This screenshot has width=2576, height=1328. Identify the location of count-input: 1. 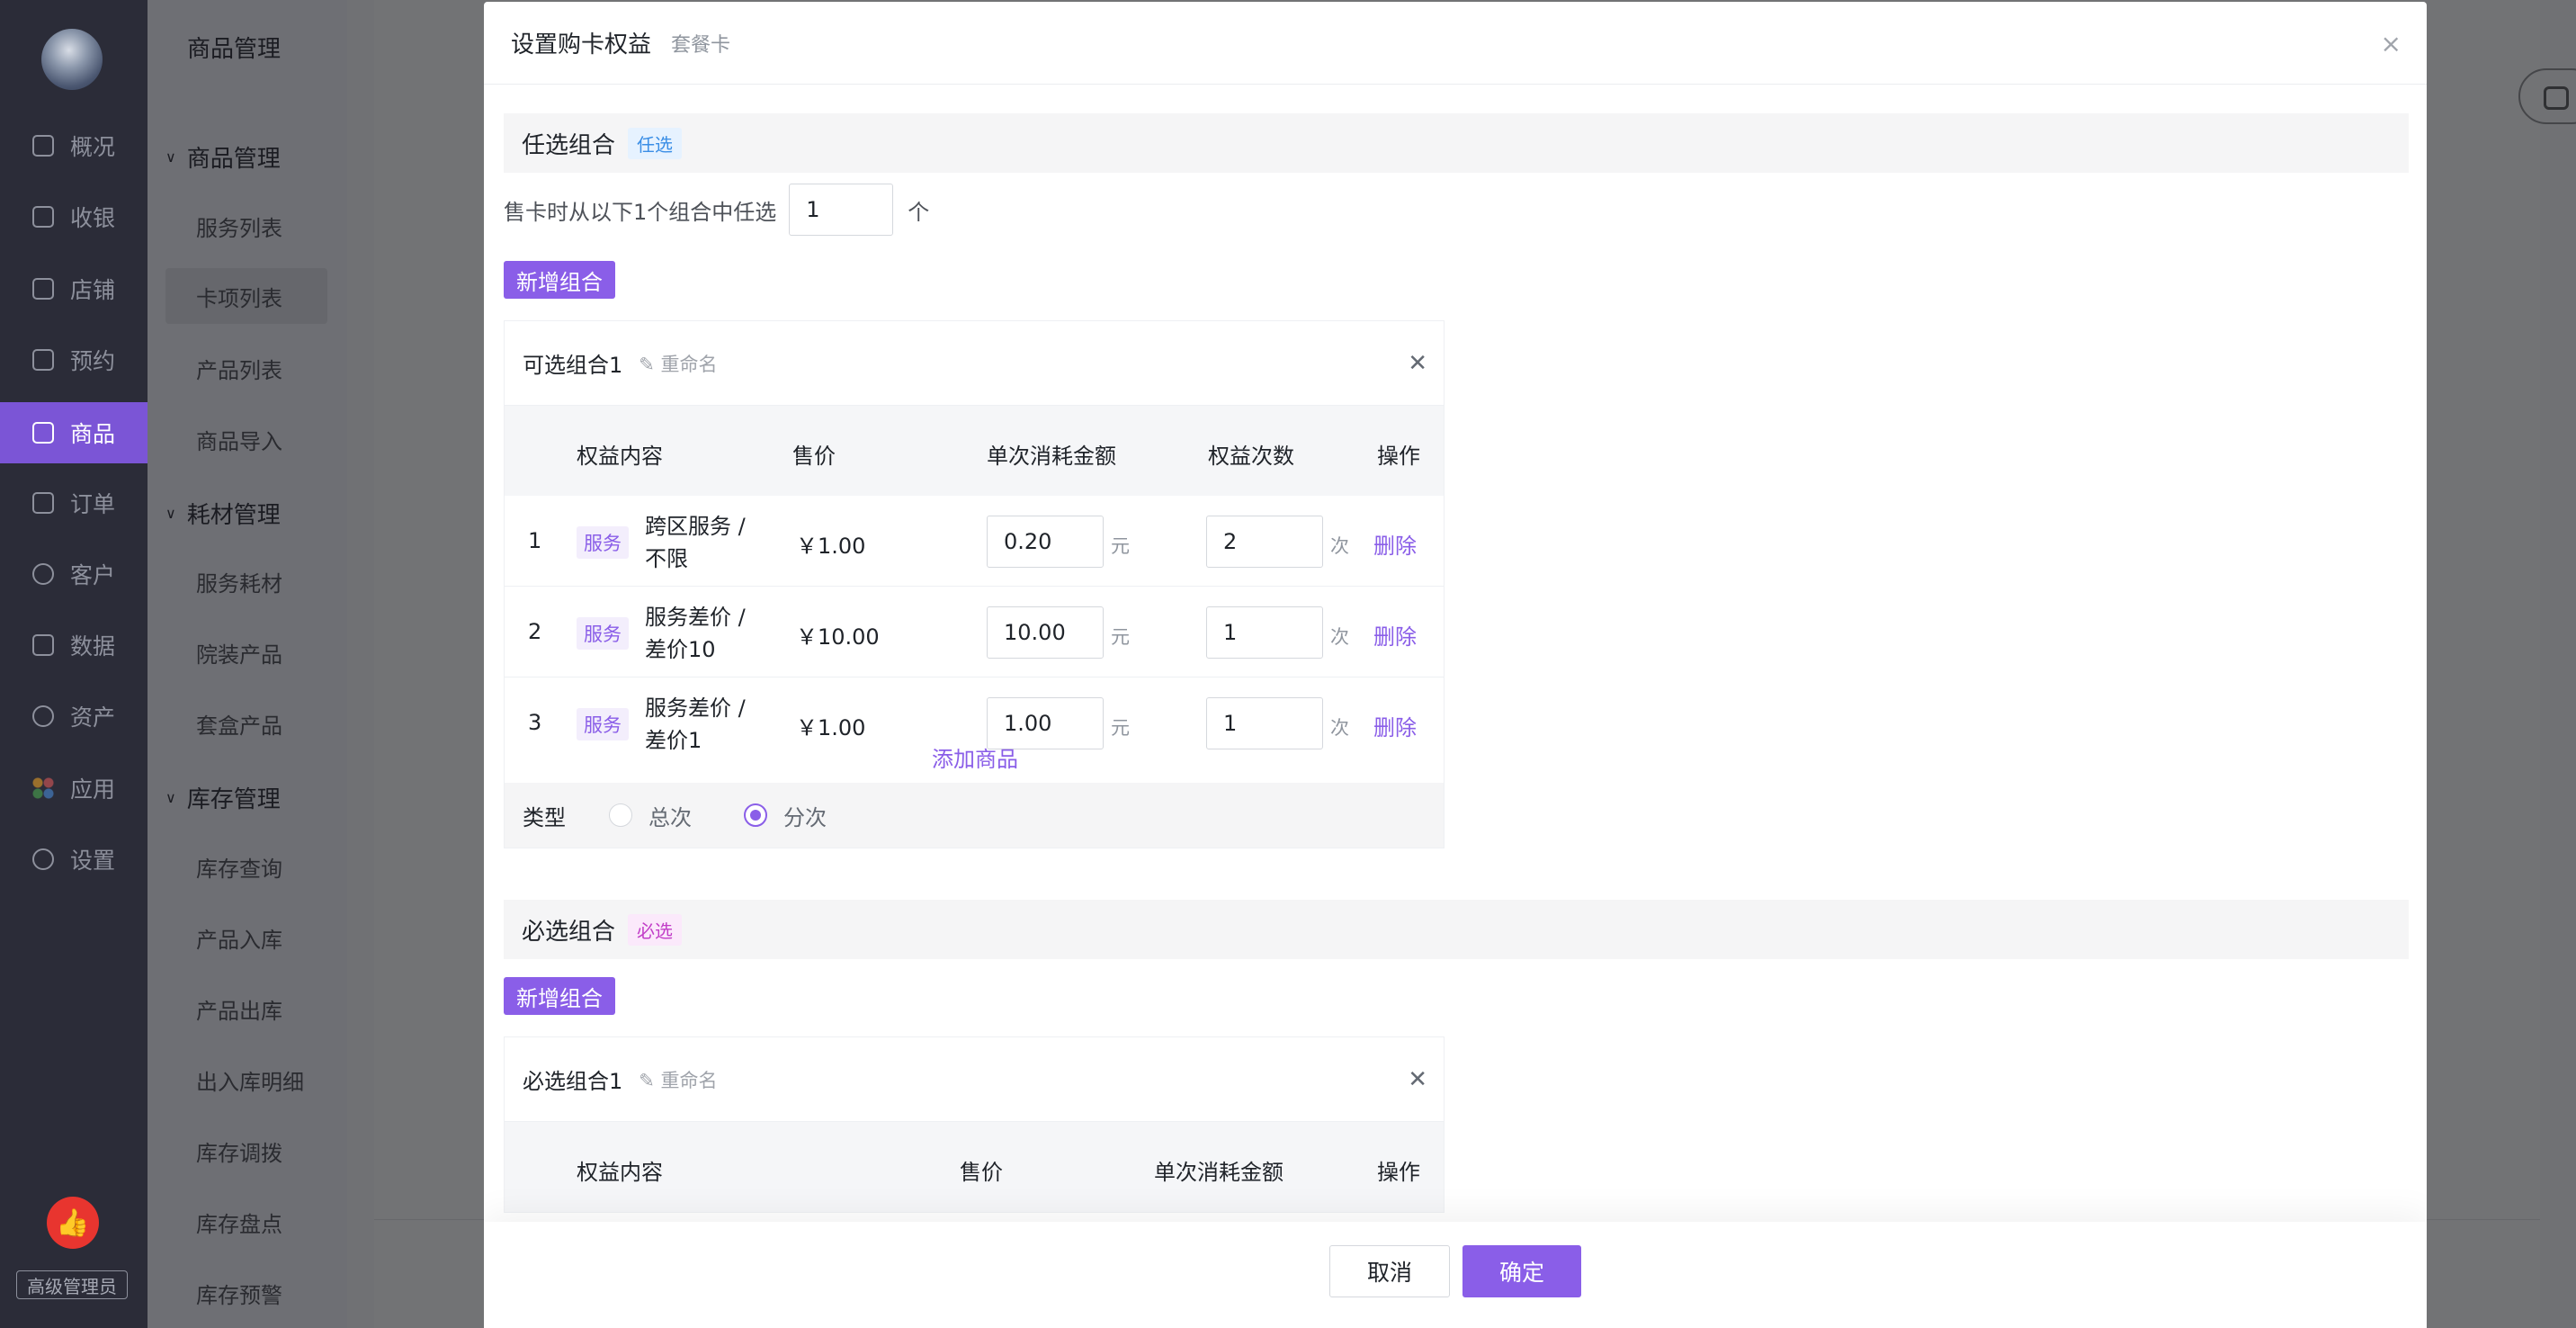
(1264, 632).